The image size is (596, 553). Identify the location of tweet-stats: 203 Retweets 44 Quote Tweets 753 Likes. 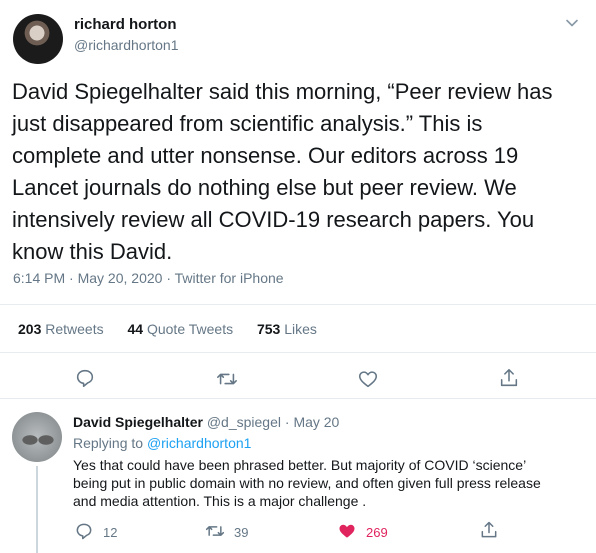
(177, 329).